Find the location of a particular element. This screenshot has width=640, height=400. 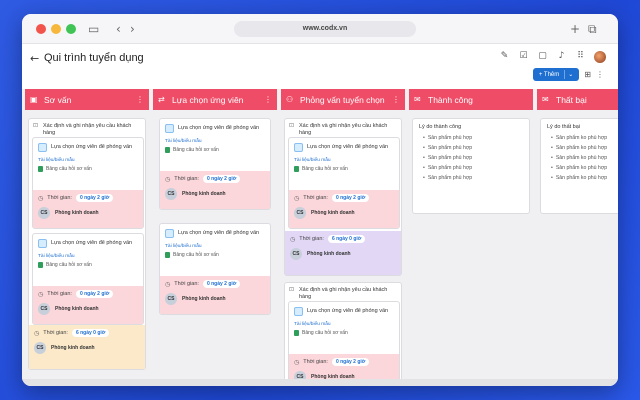

url-bar: www.codx.vn is located at coordinates (325, 29).